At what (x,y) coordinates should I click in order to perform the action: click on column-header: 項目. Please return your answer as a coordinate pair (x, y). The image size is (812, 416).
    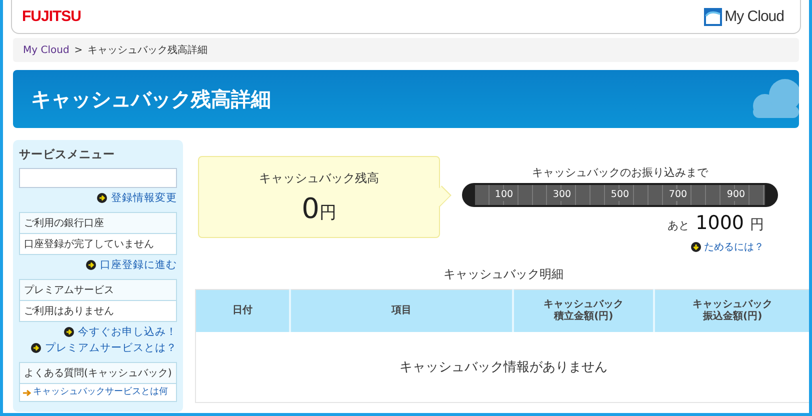
    Looking at the image, I should click on (401, 310).